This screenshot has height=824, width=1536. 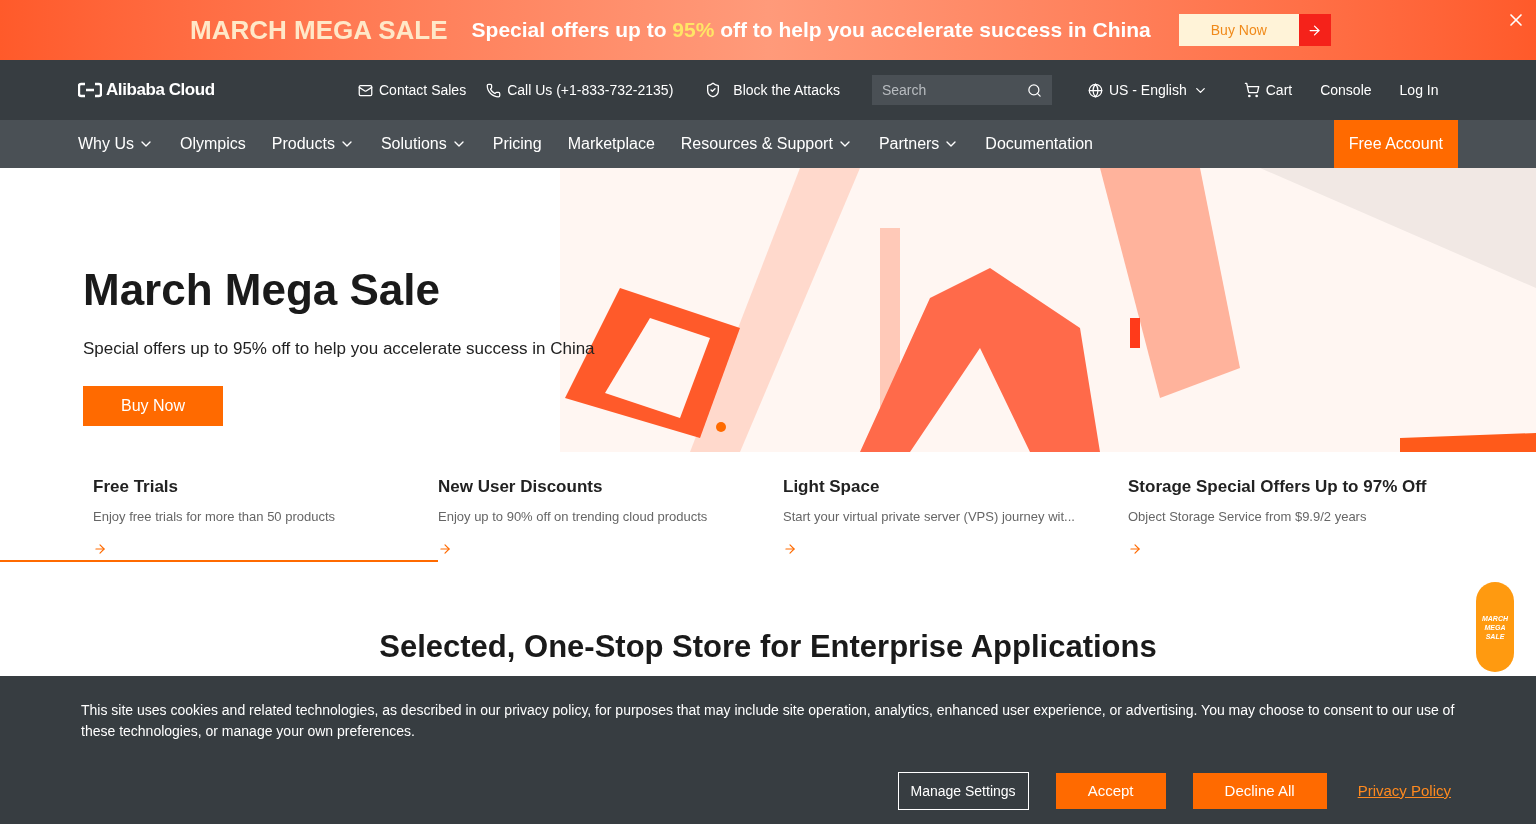 I want to click on nav-item: Solutions, so click(x=423, y=144).